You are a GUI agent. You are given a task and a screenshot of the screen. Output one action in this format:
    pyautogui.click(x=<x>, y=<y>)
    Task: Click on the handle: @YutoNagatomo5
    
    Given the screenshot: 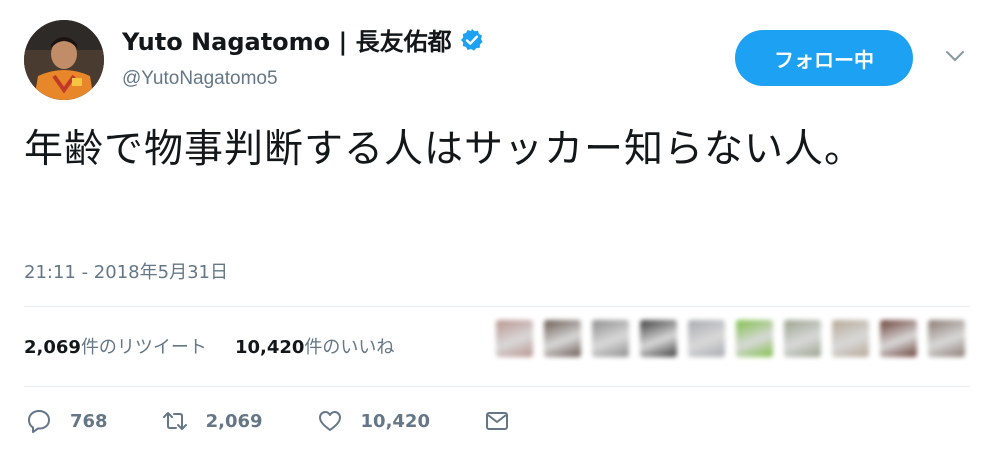 What is the action you would take?
    pyautogui.click(x=200, y=79)
    